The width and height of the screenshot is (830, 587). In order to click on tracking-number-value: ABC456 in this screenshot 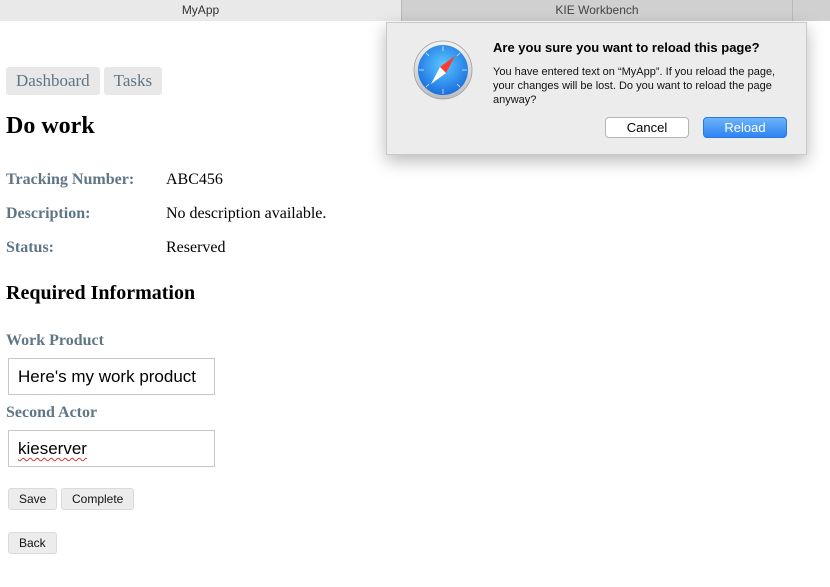, I will do `click(194, 179)`.